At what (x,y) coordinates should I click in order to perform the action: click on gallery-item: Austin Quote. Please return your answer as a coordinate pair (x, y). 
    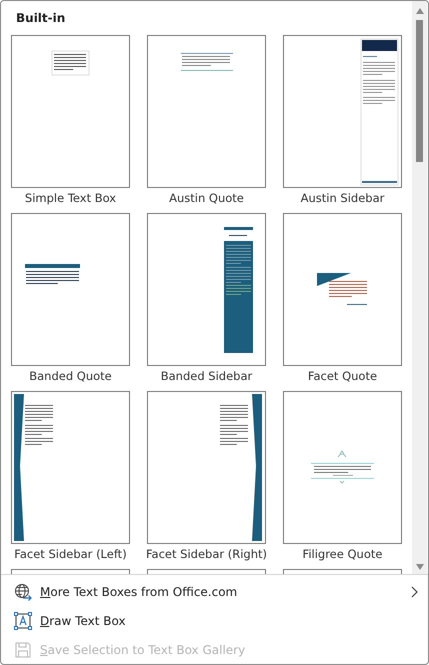
    Looking at the image, I should click on (206, 123).